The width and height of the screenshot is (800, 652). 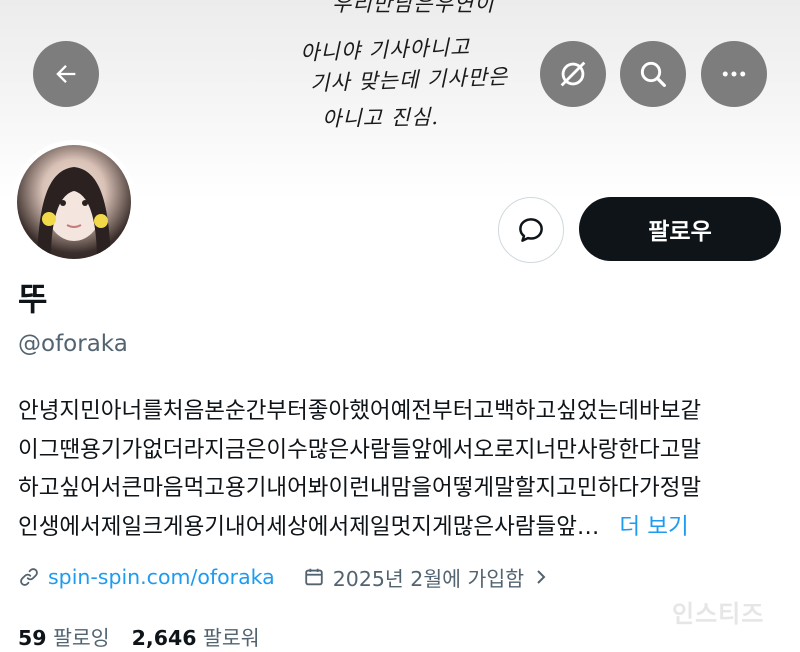 I want to click on avatar-image, so click(x=74, y=202).